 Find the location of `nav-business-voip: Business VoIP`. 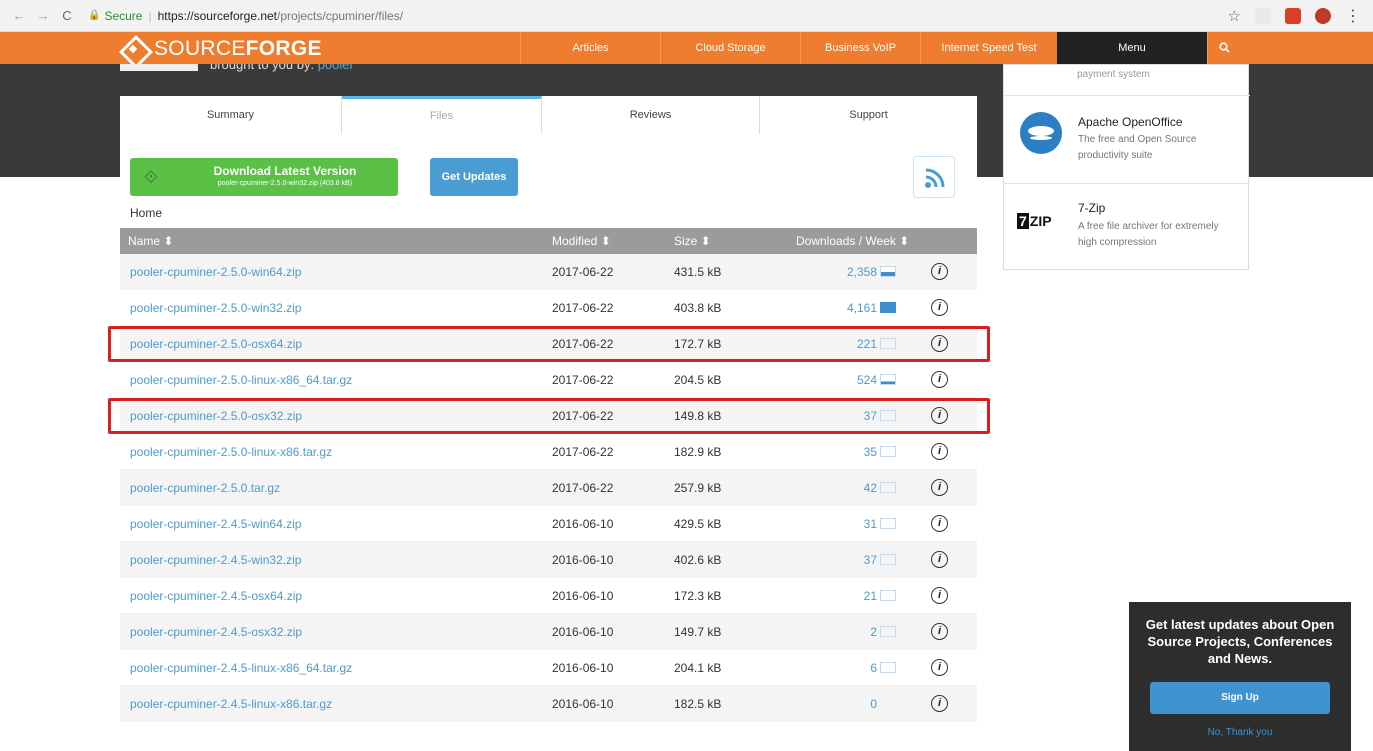

nav-business-voip: Business VoIP is located at coordinates (860, 48).